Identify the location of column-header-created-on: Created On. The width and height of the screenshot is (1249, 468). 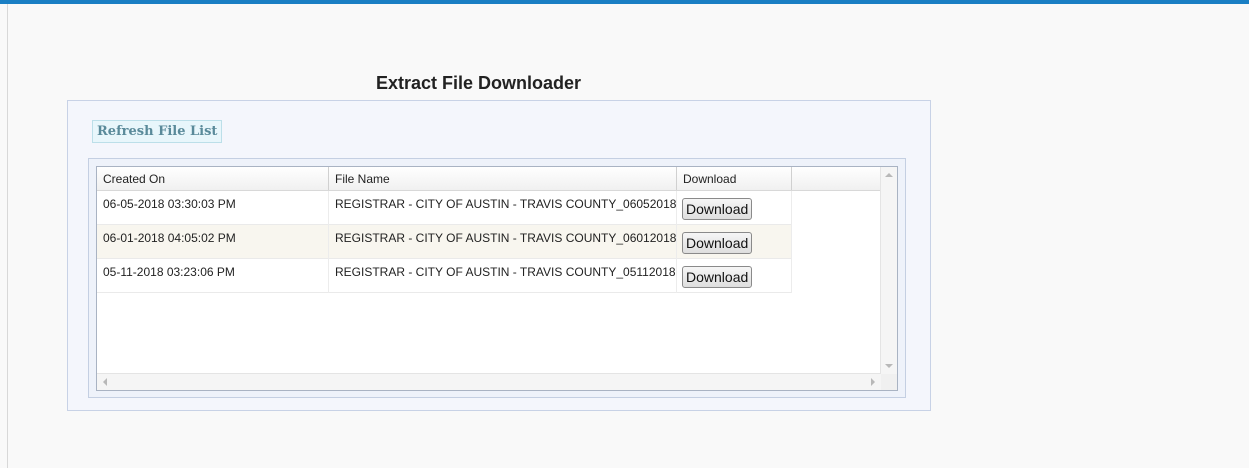
(213, 178).